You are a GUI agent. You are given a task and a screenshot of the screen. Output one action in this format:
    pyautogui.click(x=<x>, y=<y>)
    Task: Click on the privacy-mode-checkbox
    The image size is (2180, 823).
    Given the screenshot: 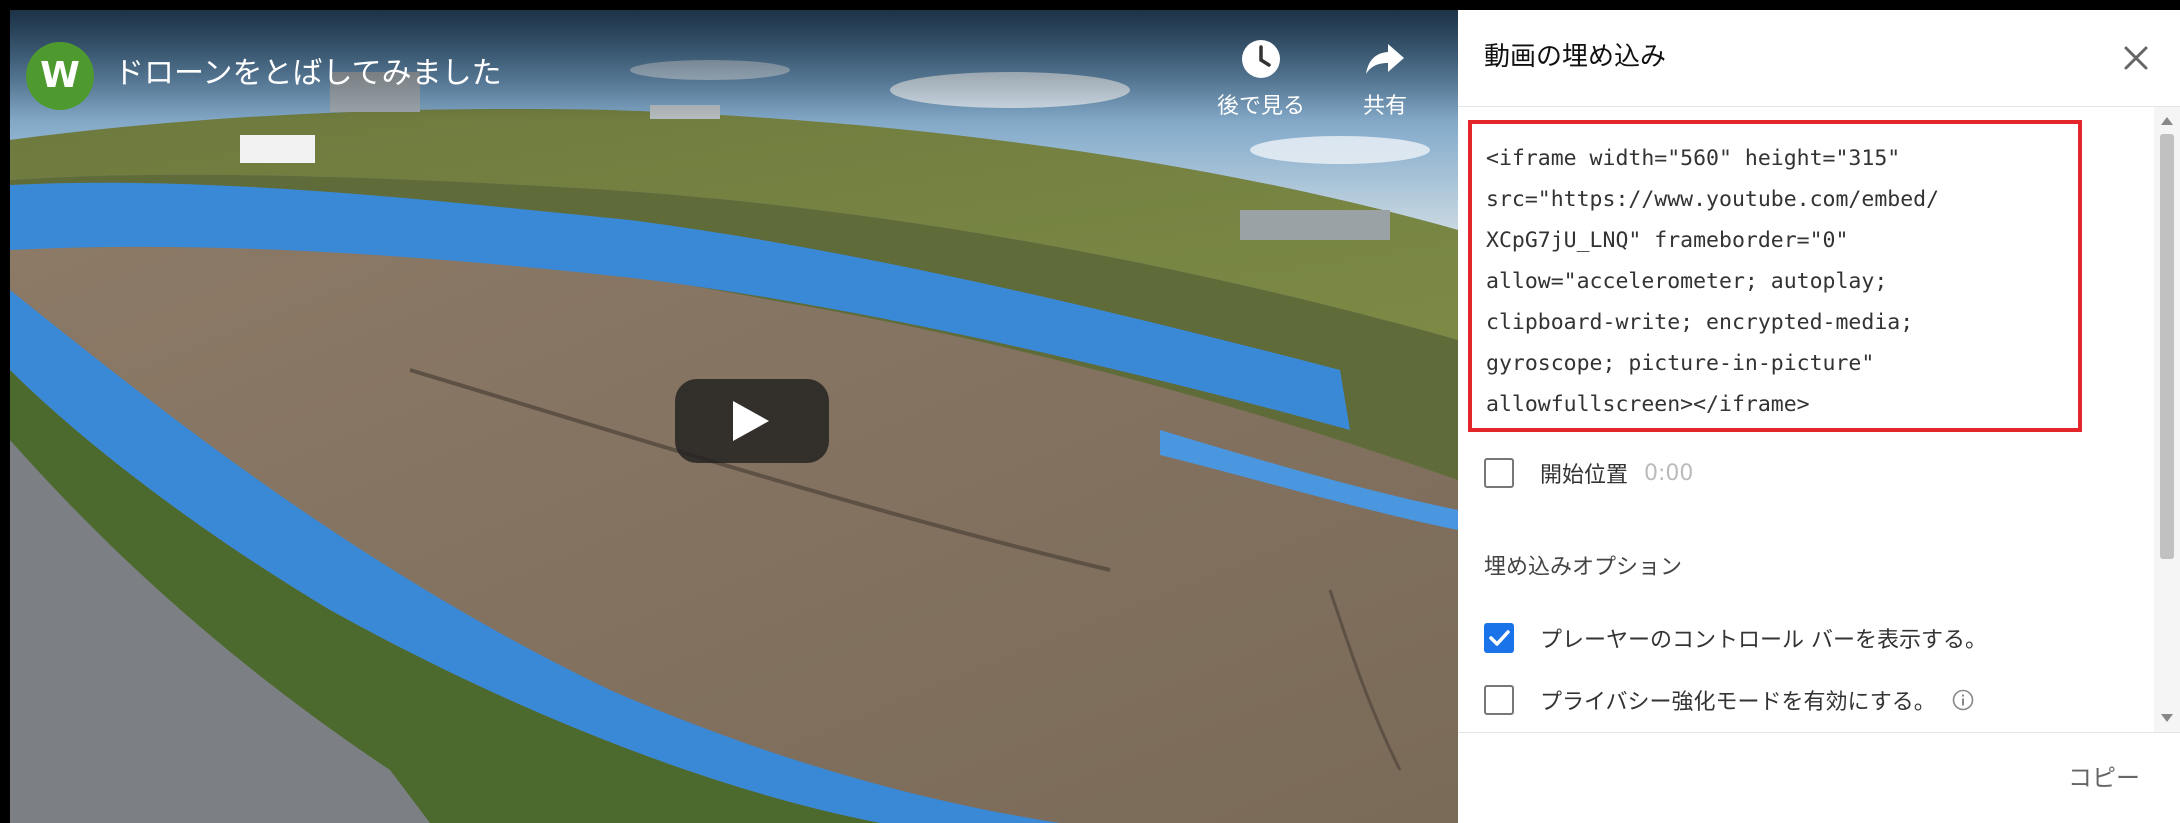 What is the action you would take?
    pyautogui.click(x=1499, y=700)
    